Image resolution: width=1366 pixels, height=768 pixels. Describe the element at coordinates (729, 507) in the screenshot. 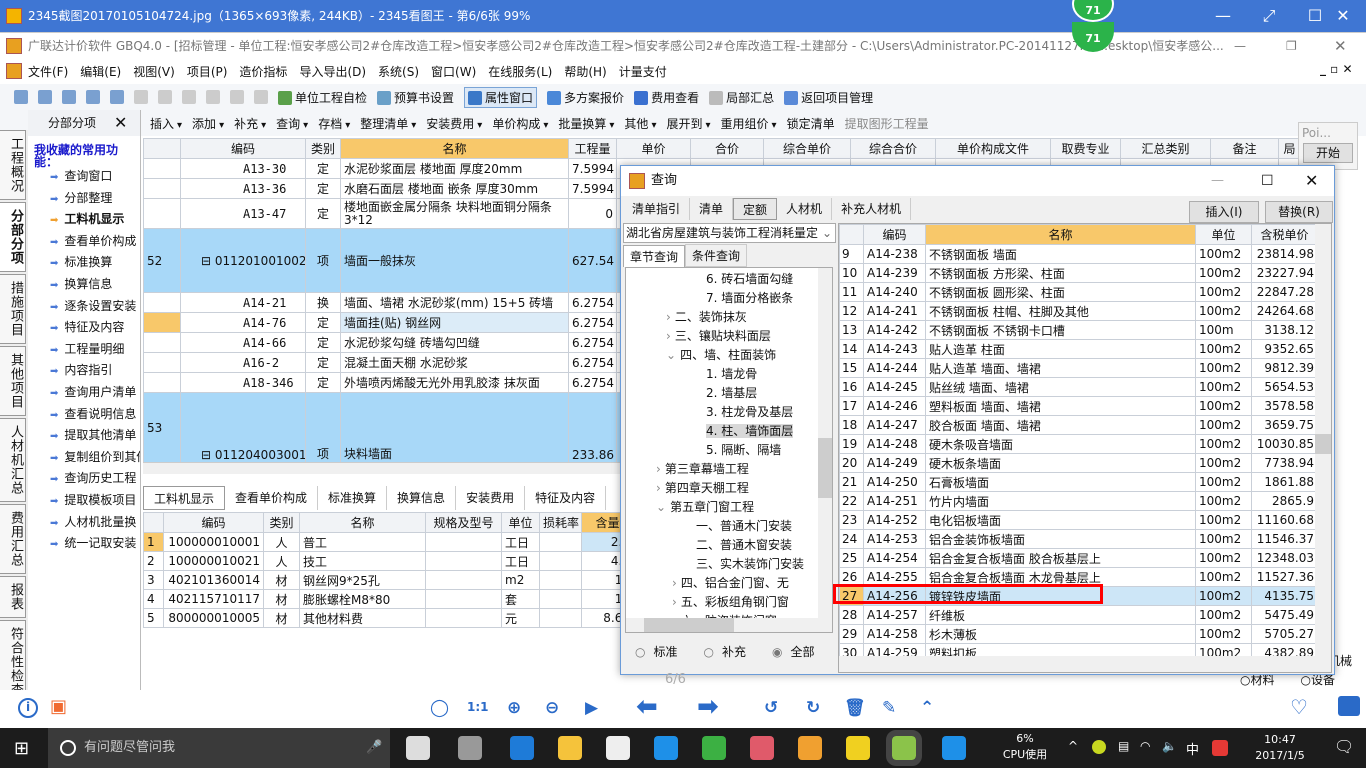

I see `tree-node: ⌄ 第五章门窗工程` at that location.